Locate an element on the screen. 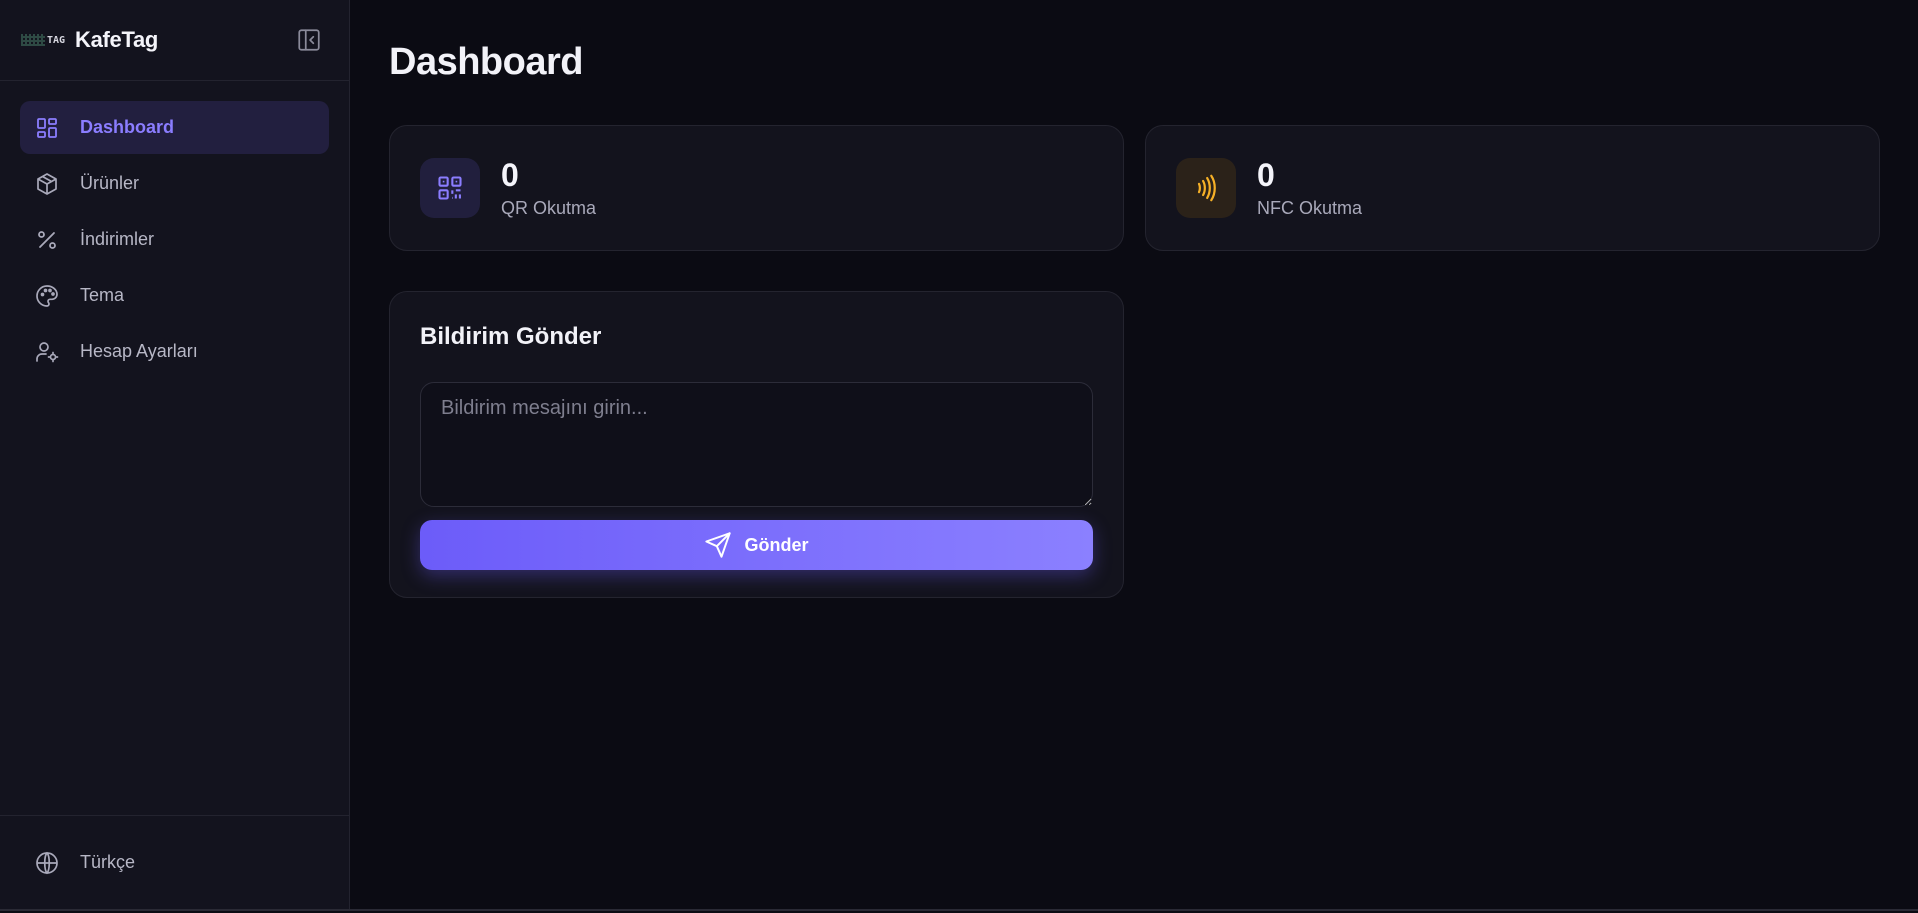  page-title: Dashboard is located at coordinates (486, 62).